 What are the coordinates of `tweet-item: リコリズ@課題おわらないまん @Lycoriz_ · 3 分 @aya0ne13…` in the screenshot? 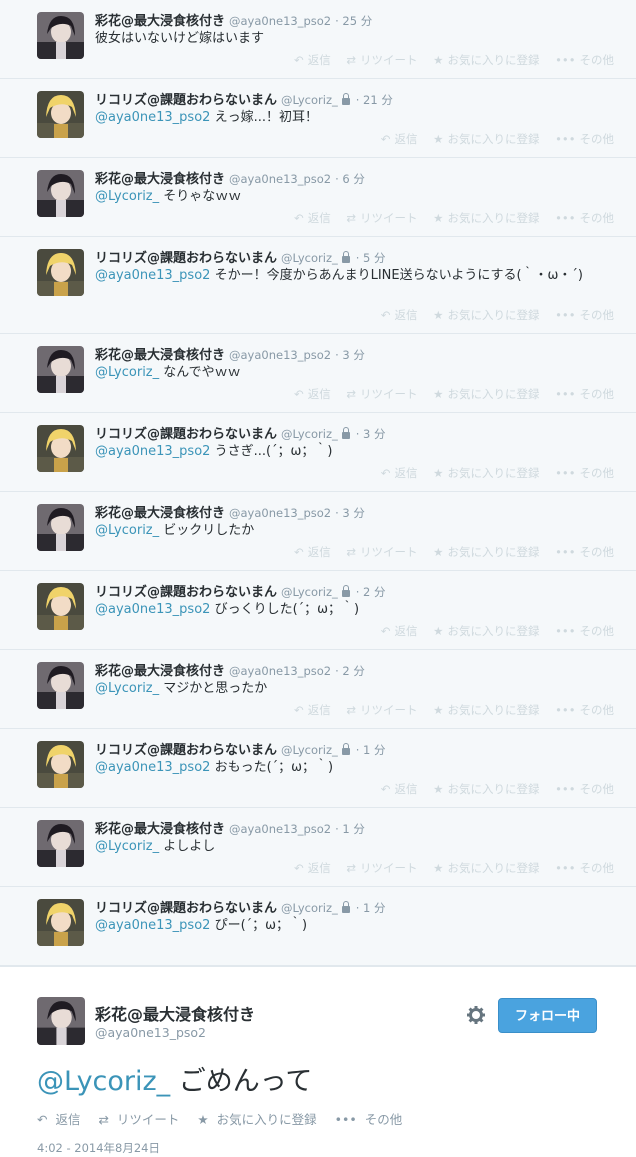 It's located at (318, 452).